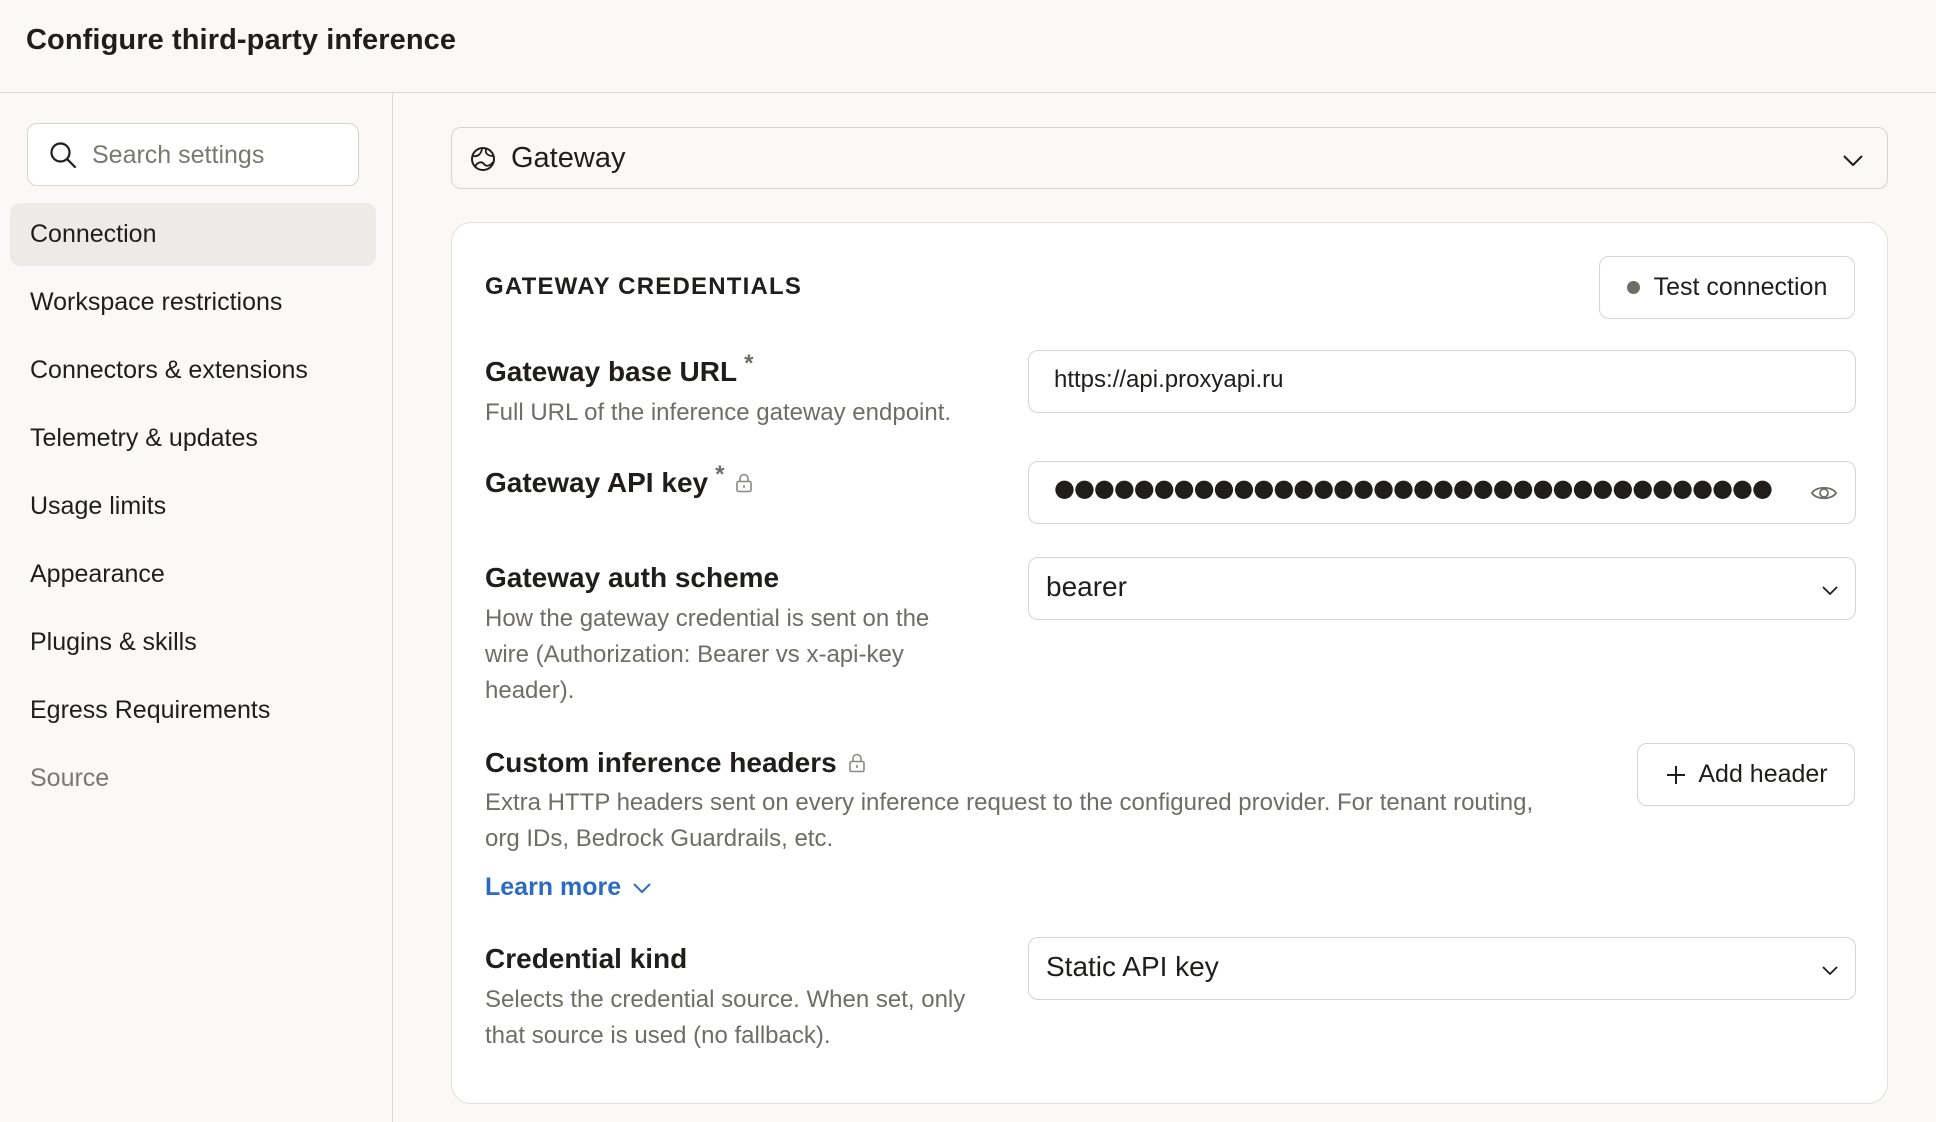 The width and height of the screenshot is (1936, 1122). Describe the element at coordinates (1169, 379) in the screenshot. I see `base-url-value: https://api.proxyapi.ru` at that location.